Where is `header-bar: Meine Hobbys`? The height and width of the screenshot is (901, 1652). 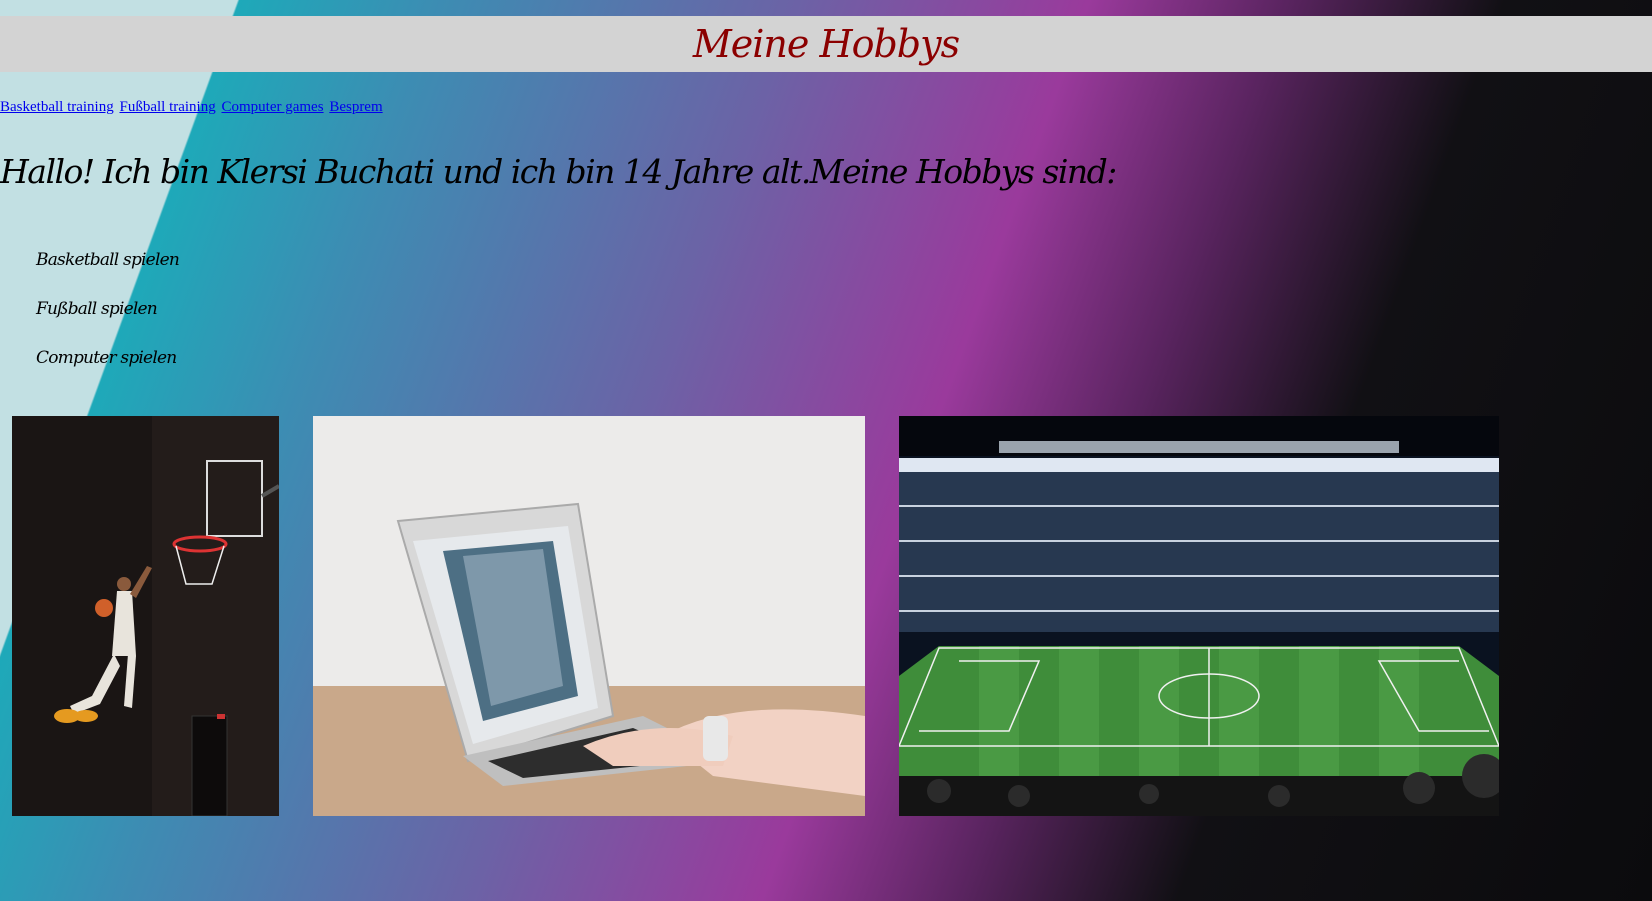 header-bar: Meine Hobbys is located at coordinates (826, 44).